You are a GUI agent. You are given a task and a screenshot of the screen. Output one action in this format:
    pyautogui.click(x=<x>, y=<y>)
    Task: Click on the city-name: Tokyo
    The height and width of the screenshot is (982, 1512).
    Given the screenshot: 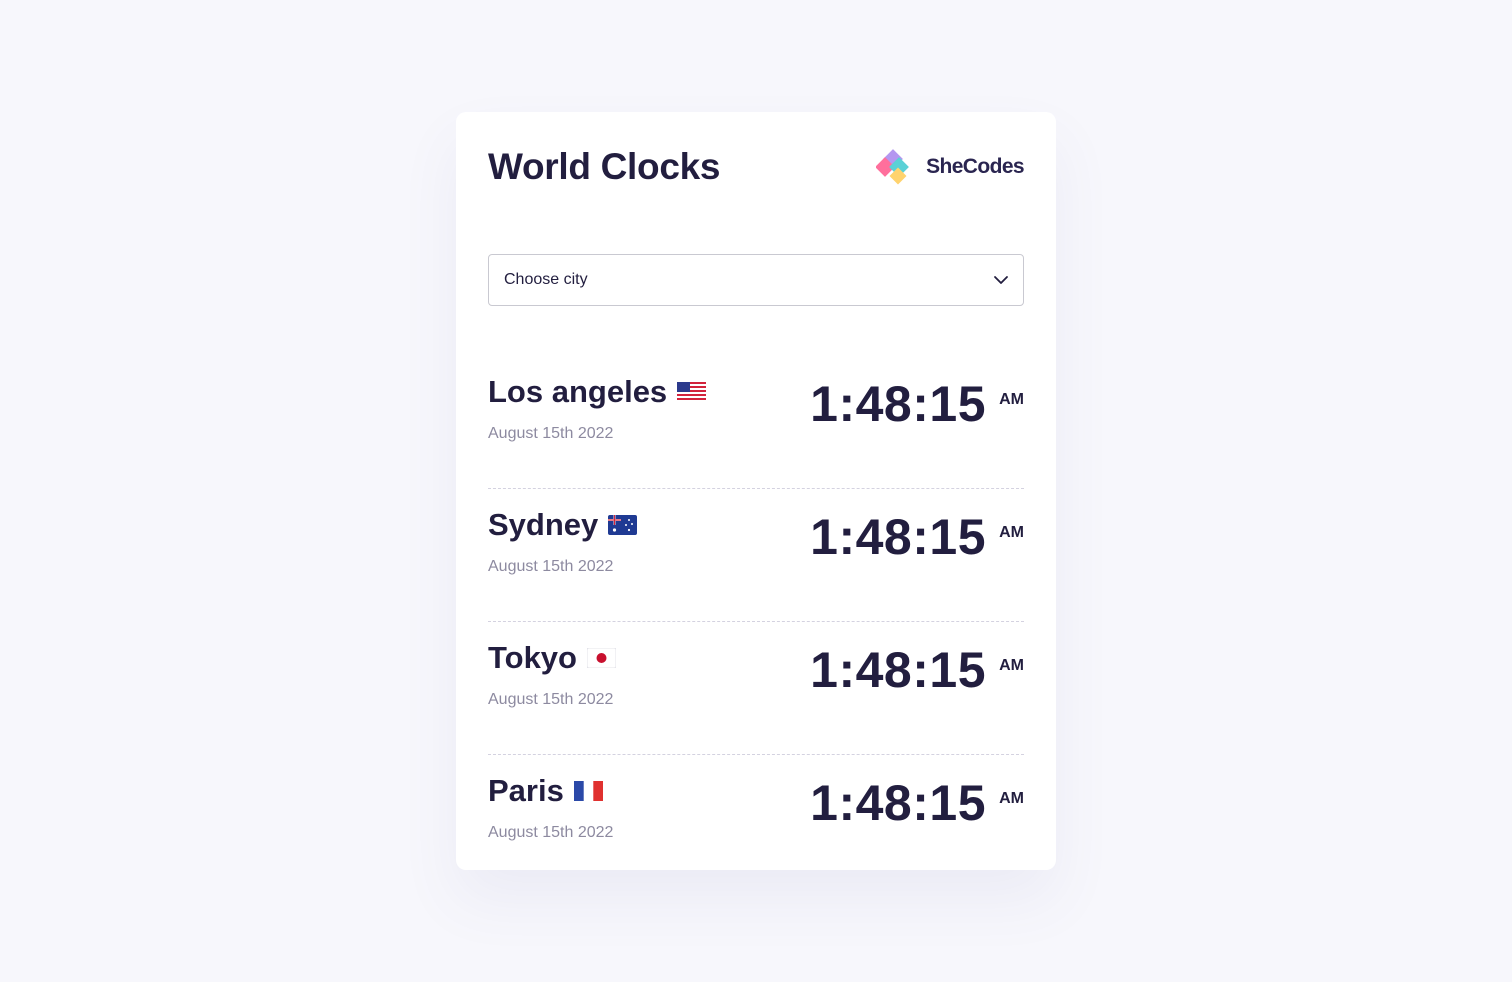 What is the action you would take?
    pyautogui.click(x=532, y=657)
    